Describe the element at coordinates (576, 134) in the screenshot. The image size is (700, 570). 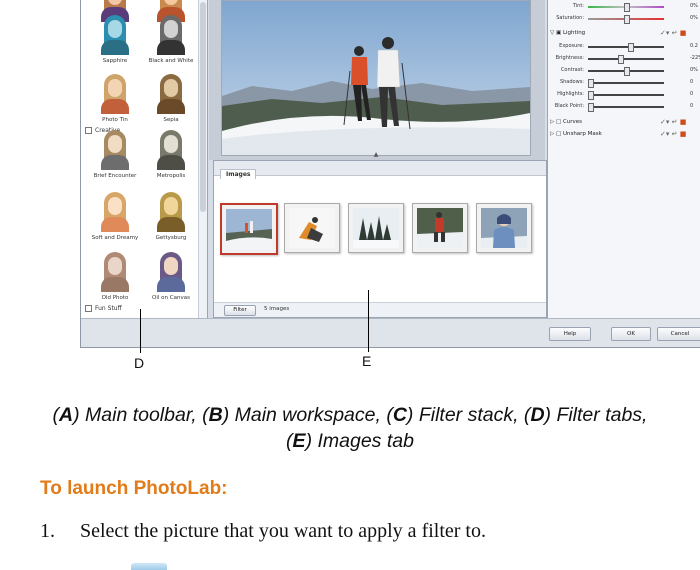
I see `unsharp-mask-toggle: ▷ □ Unsharp Mask` at that location.